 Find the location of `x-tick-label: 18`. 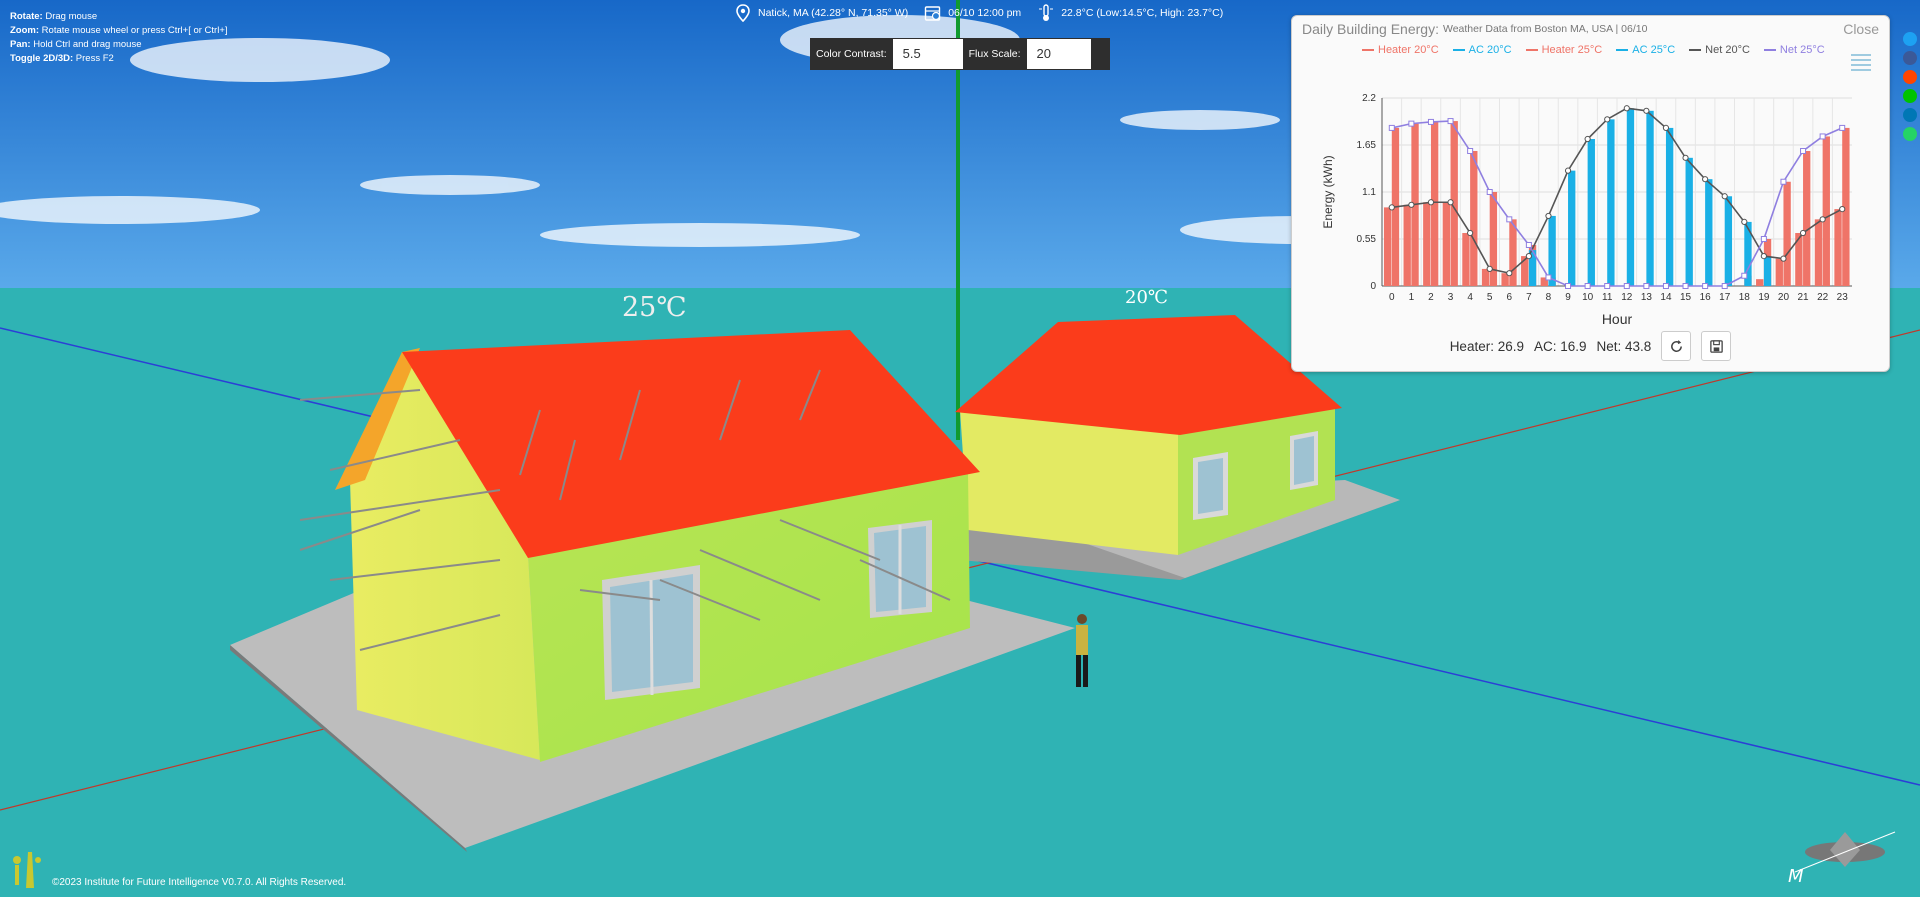

x-tick-label: 18 is located at coordinates (1745, 297).